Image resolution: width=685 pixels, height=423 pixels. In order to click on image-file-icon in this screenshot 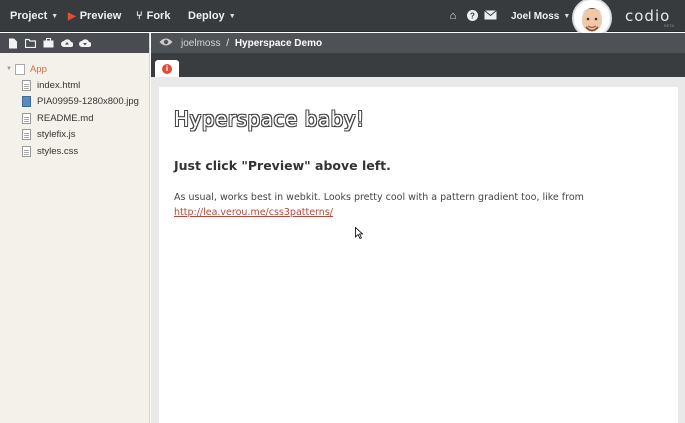, I will do `click(26, 102)`.